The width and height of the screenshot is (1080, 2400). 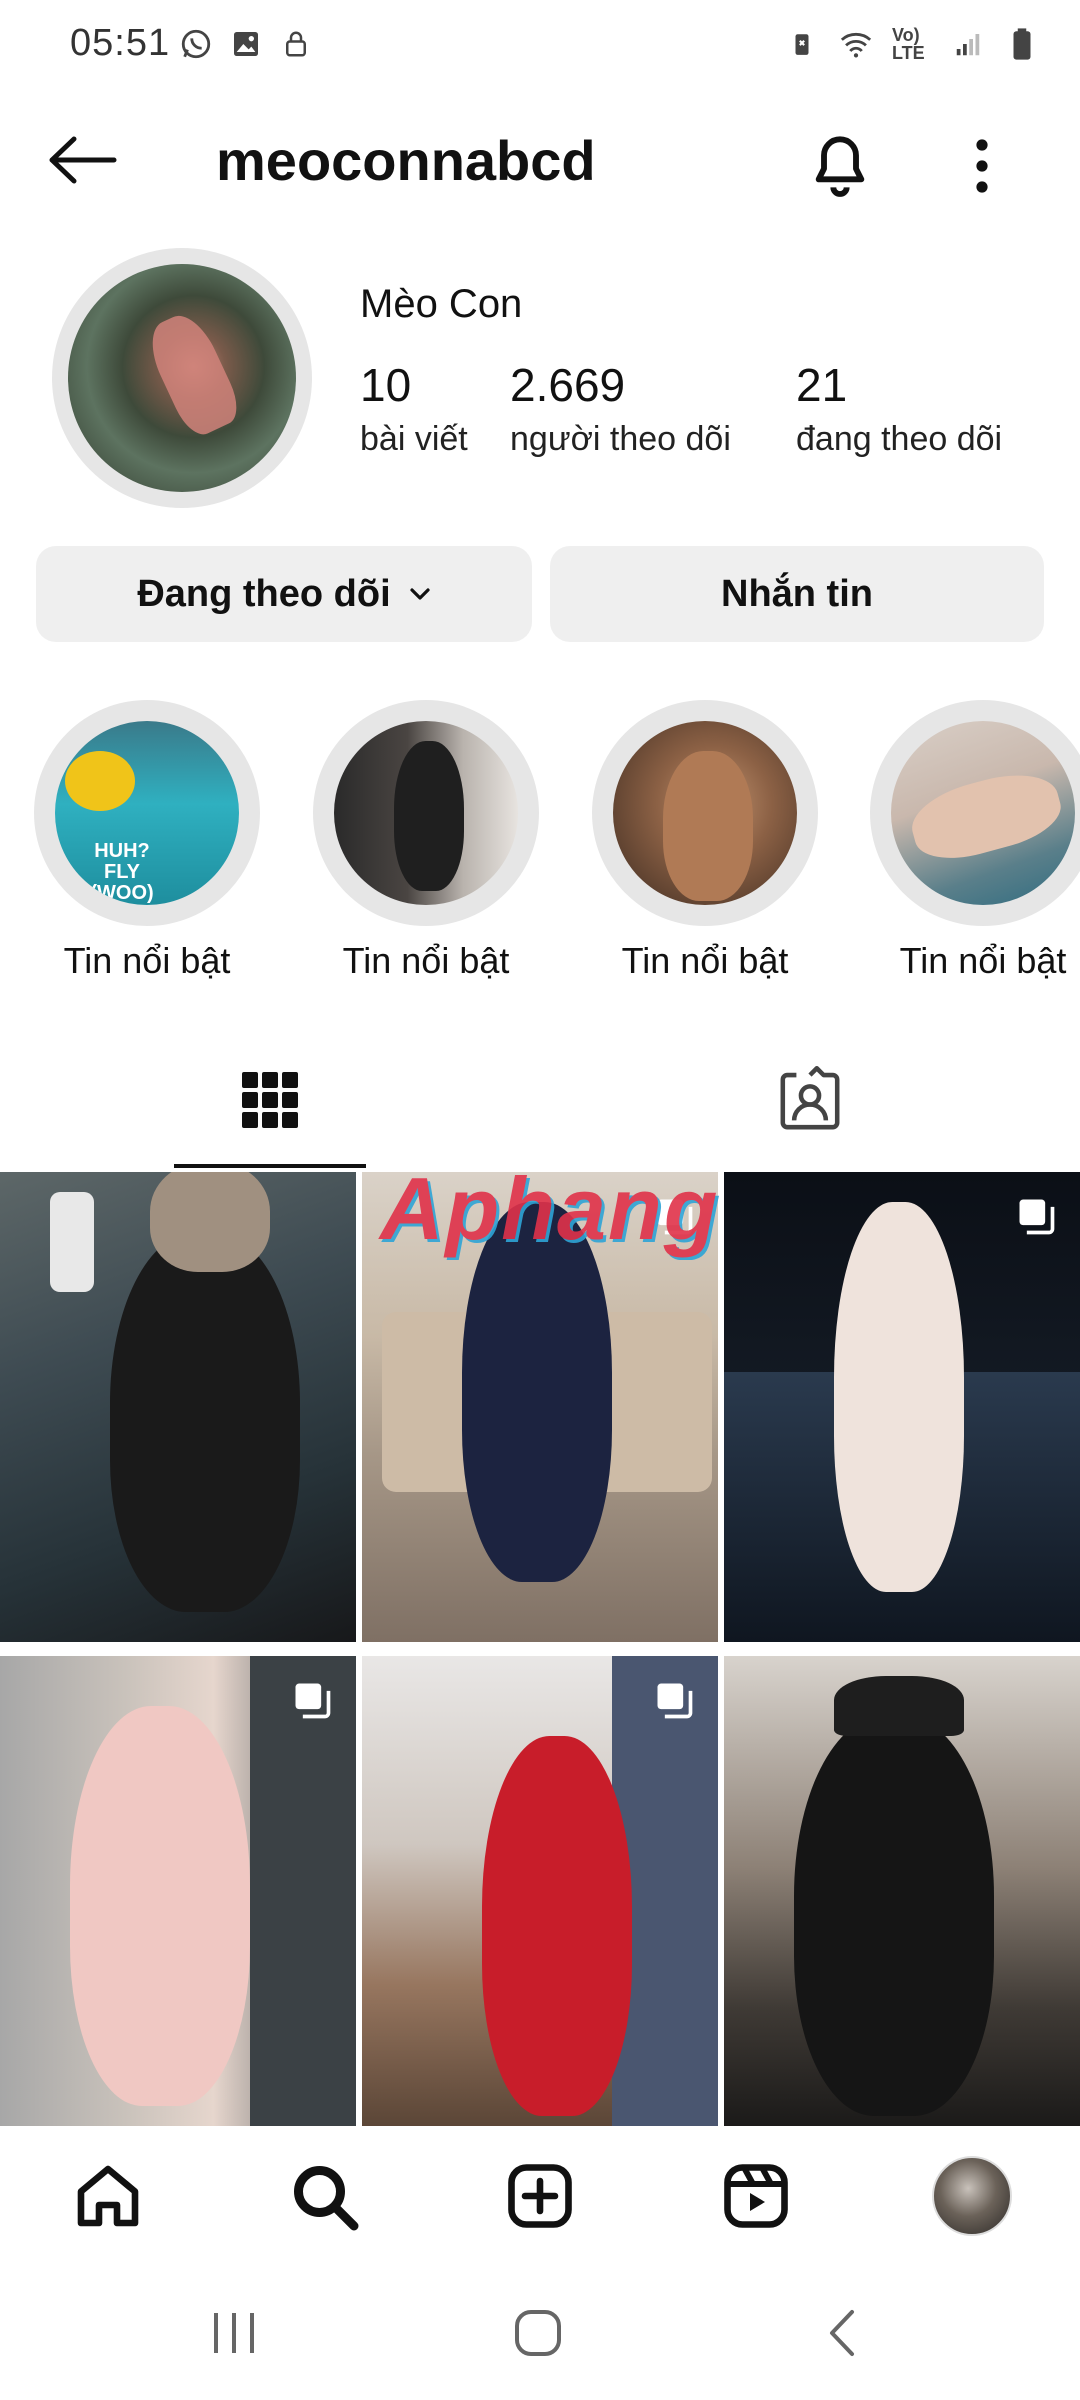 I want to click on highlight-cover: HUH? FLY (WOO), so click(x=147, y=813).